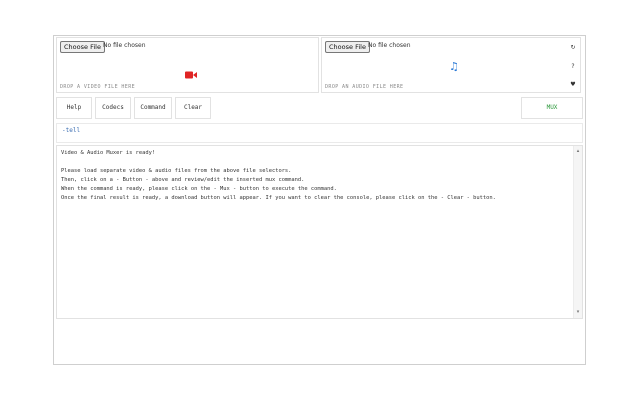  What do you see at coordinates (578, 151) in the screenshot?
I see `scroll-up-arrow-icon: ▴` at bounding box center [578, 151].